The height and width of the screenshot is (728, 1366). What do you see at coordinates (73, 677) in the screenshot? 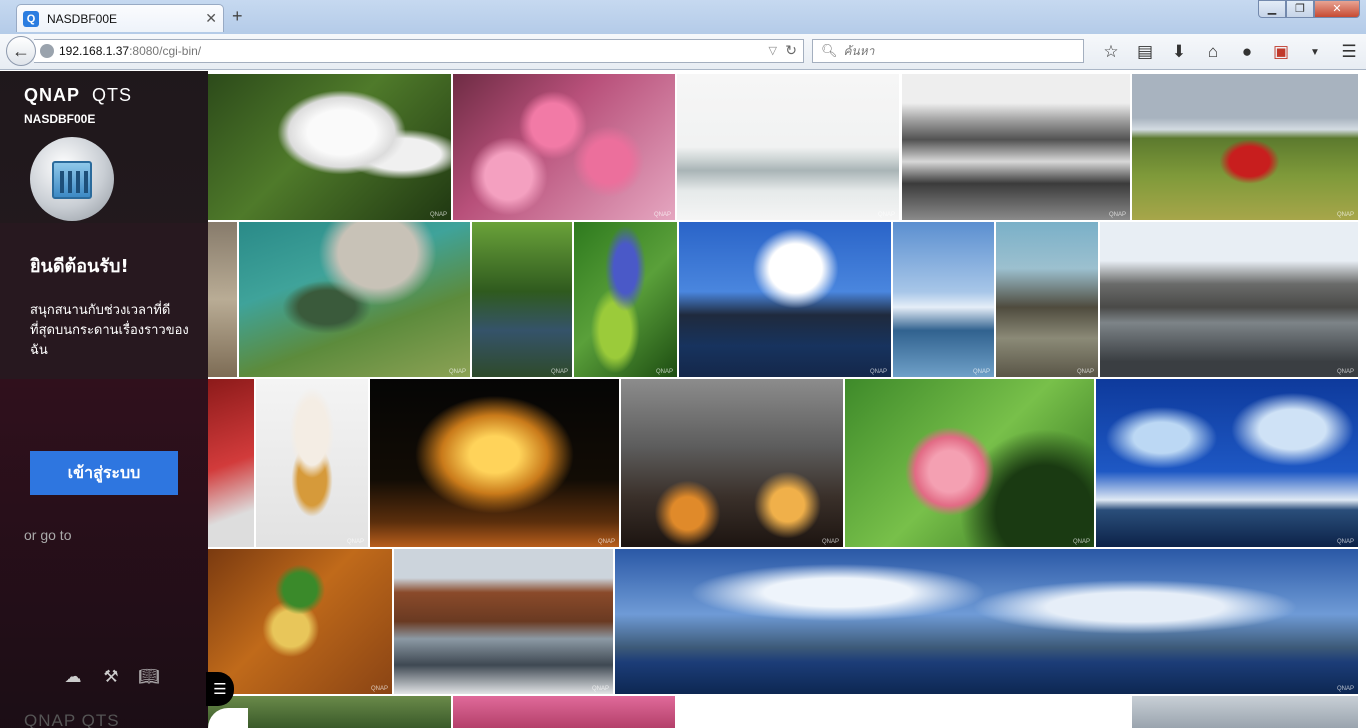
I see `cloud-icon: ☁` at bounding box center [73, 677].